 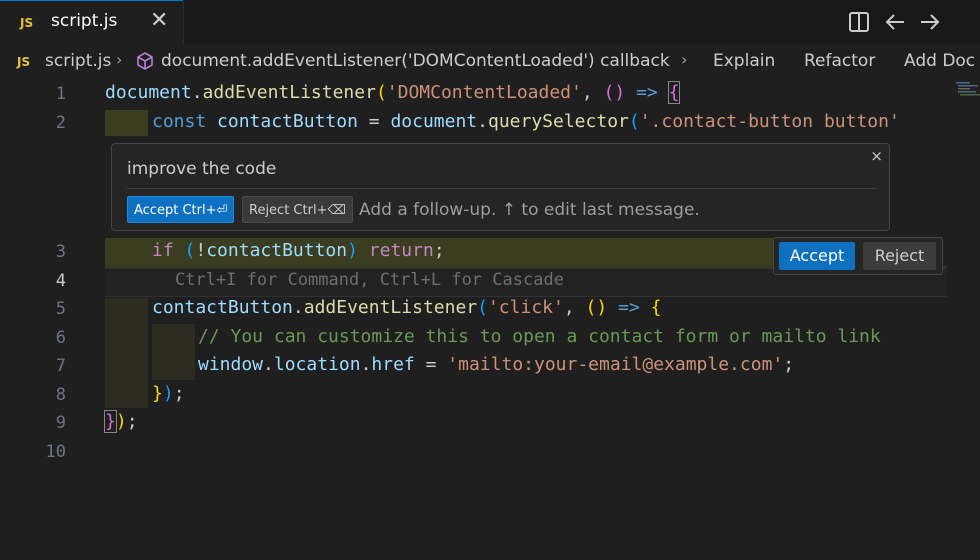 What do you see at coordinates (60, 338) in the screenshot?
I see `line-number: 6` at bounding box center [60, 338].